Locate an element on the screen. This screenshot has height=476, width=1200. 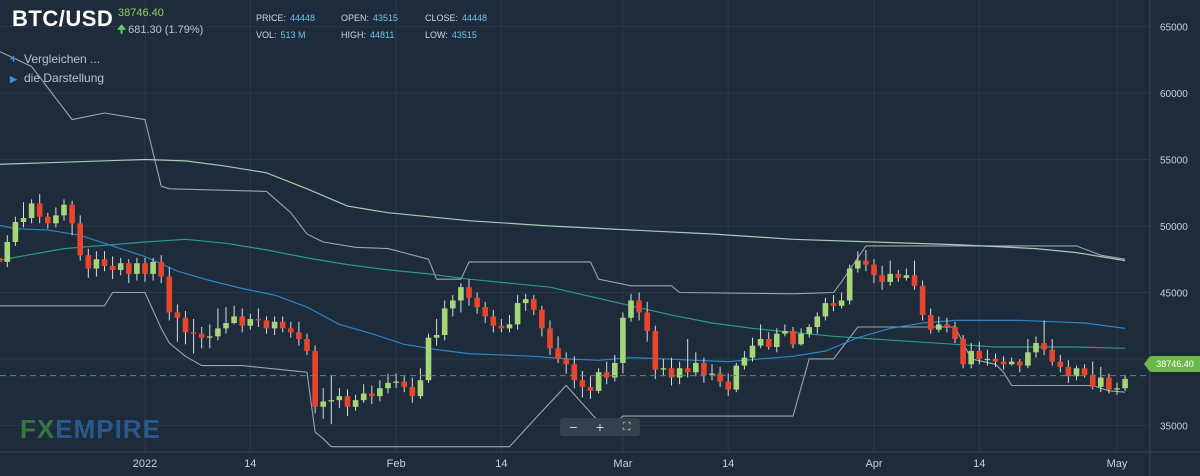
y-tick-label: 50000 is located at coordinates (1174, 227).